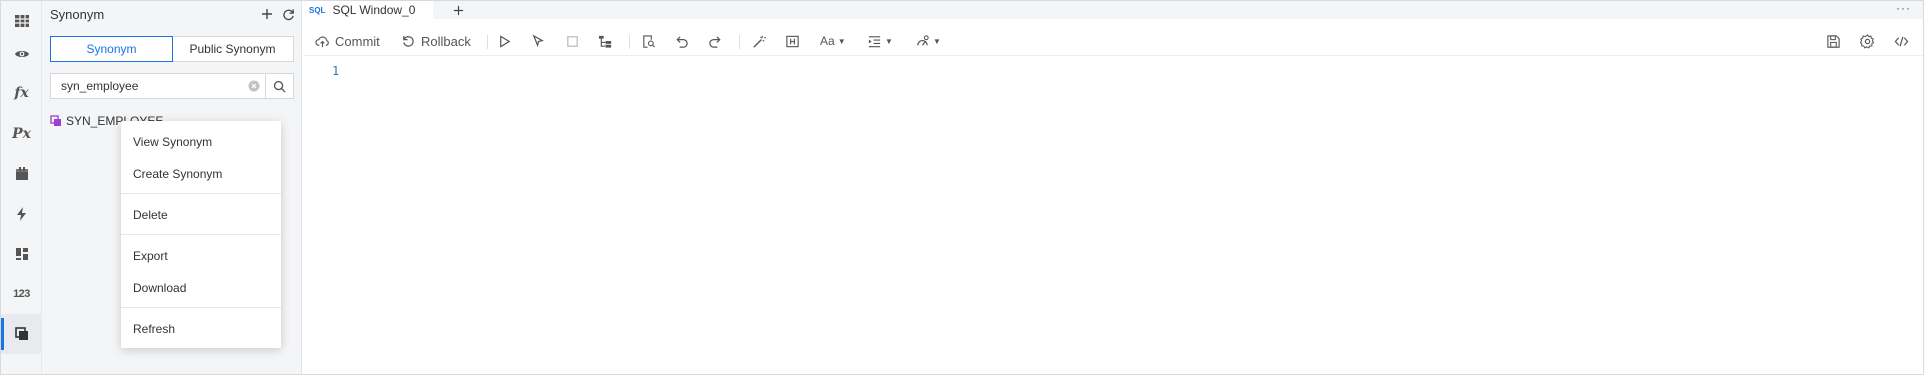 This screenshot has width=1924, height=375. What do you see at coordinates (1113, 41) in the screenshot?
I see `editor-toolbar: Commit Rollback Aa ▼ ▼ ▼` at bounding box center [1113, 41].